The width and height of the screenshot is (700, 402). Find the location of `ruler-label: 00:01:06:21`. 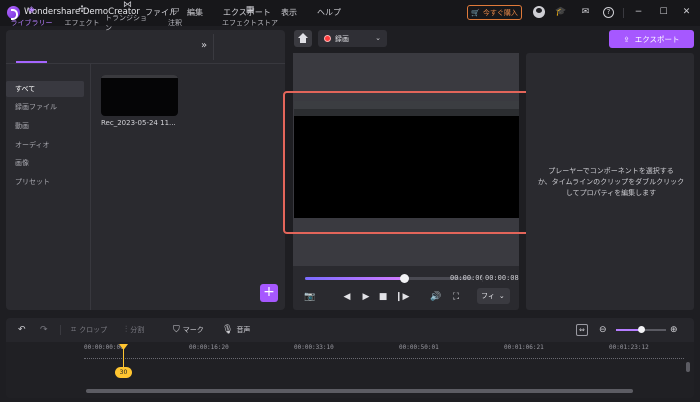

ruler-label: 00:01:06:21 is located at coordinates (524, 347).